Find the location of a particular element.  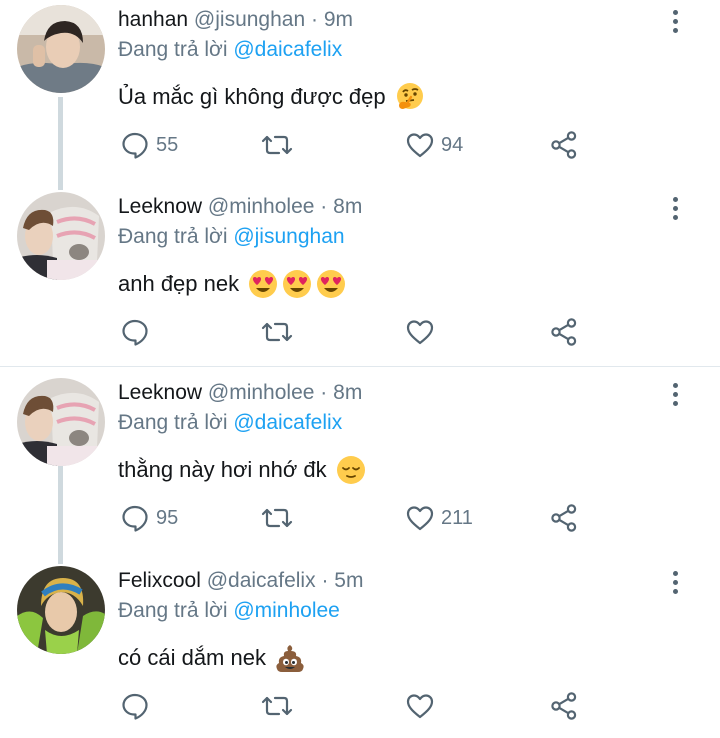

replying-to-handle: @jisunghan is located at coordinates (288, 236).